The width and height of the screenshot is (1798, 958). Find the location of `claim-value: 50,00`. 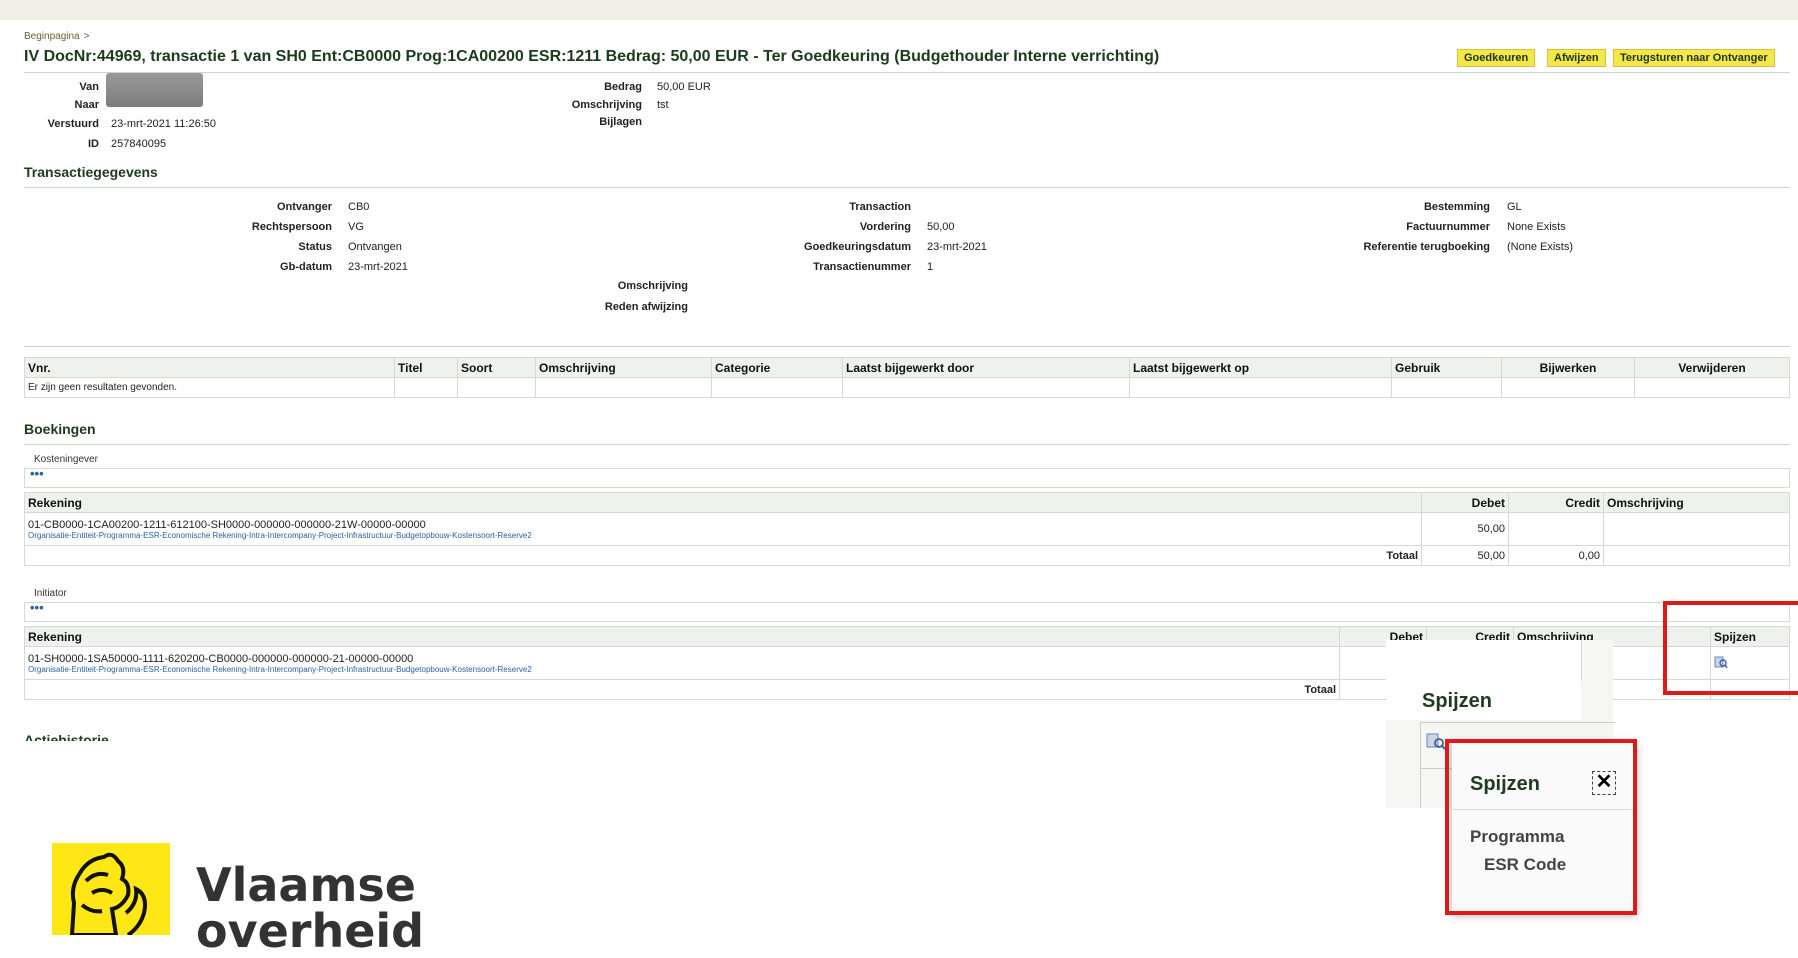

claim-value: 50,00 is located at coordinates (941, 227).